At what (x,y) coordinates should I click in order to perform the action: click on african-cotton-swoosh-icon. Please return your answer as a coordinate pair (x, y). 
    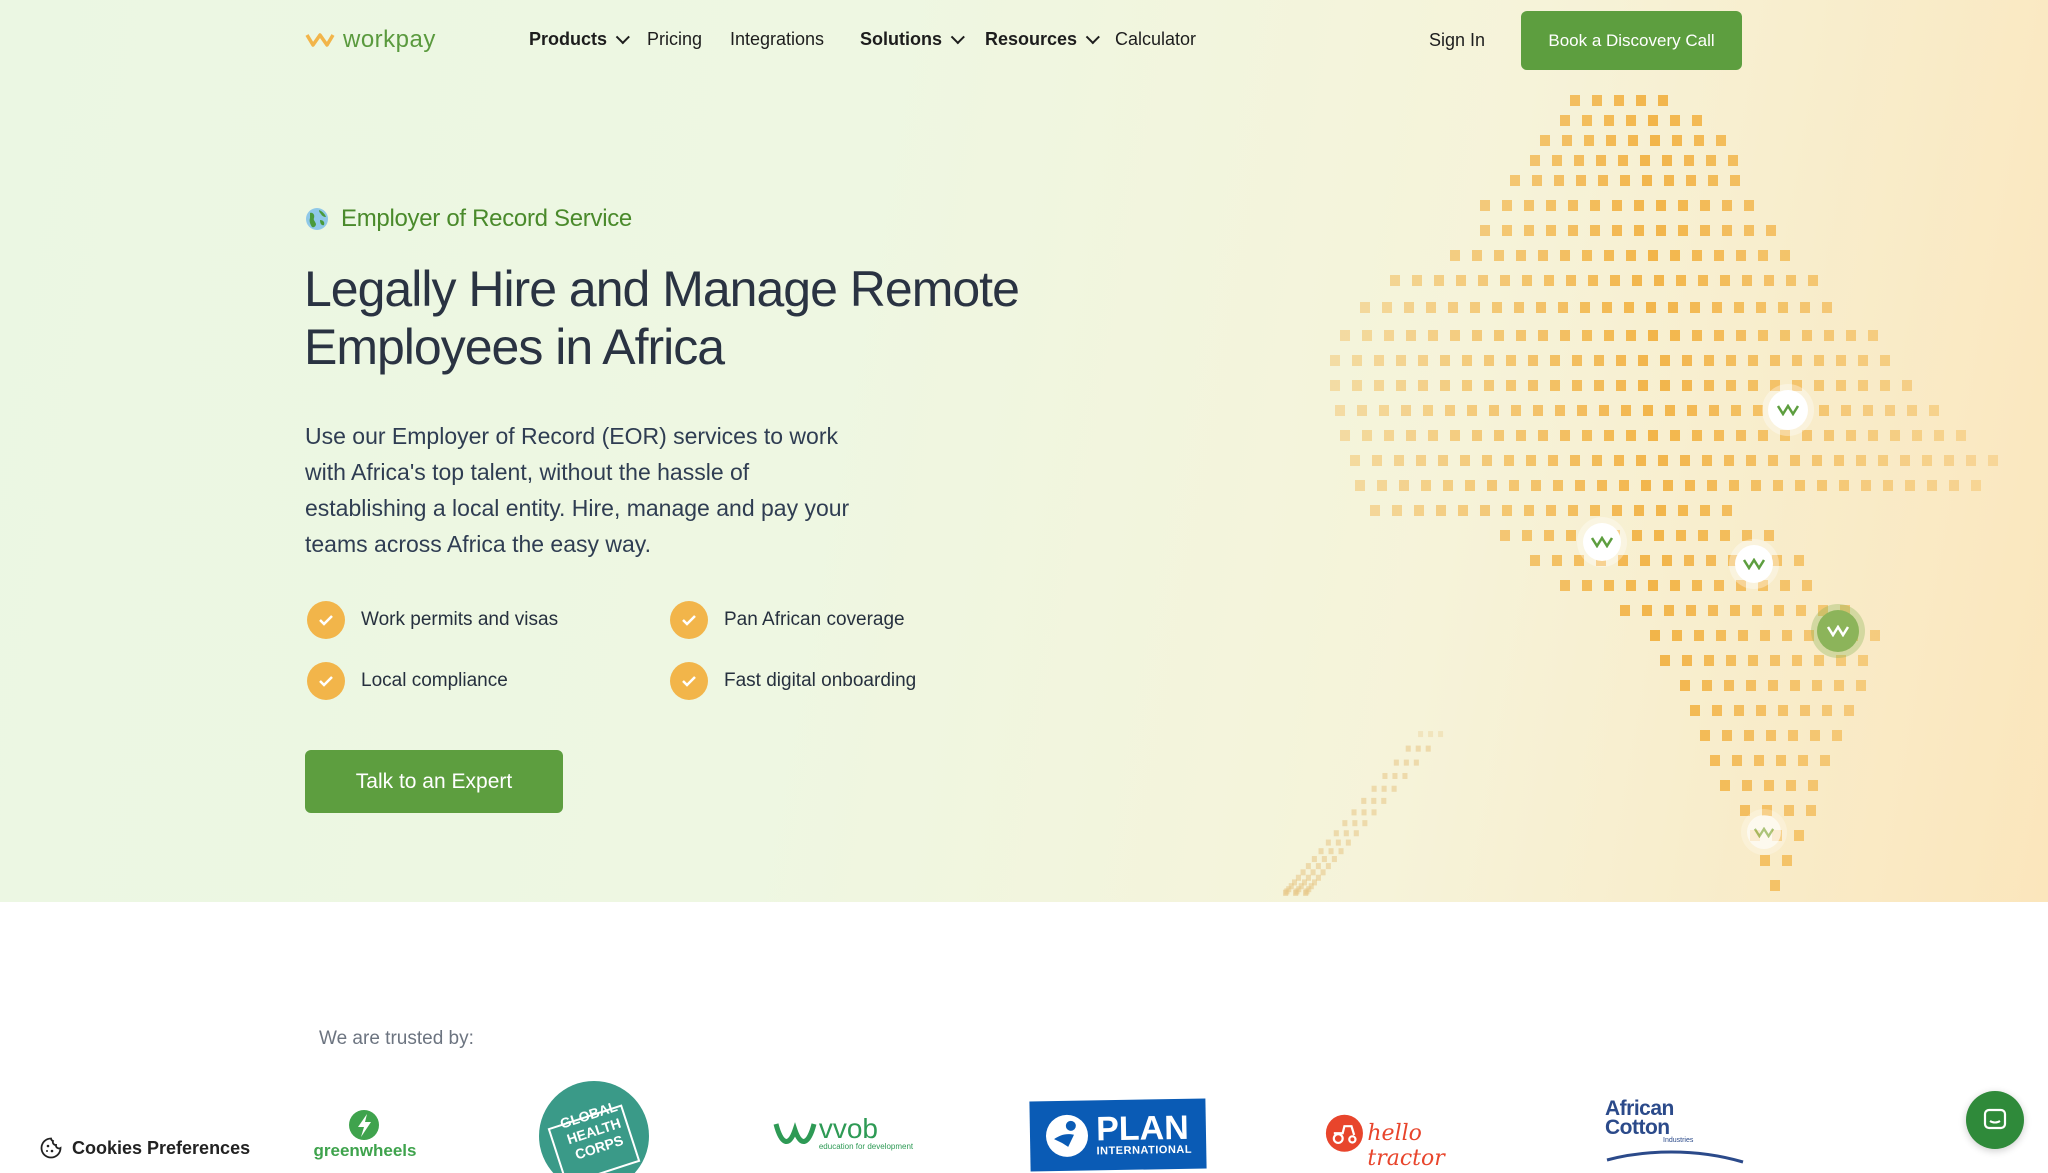
    Looking at the image, I should click on (1675, 1157).